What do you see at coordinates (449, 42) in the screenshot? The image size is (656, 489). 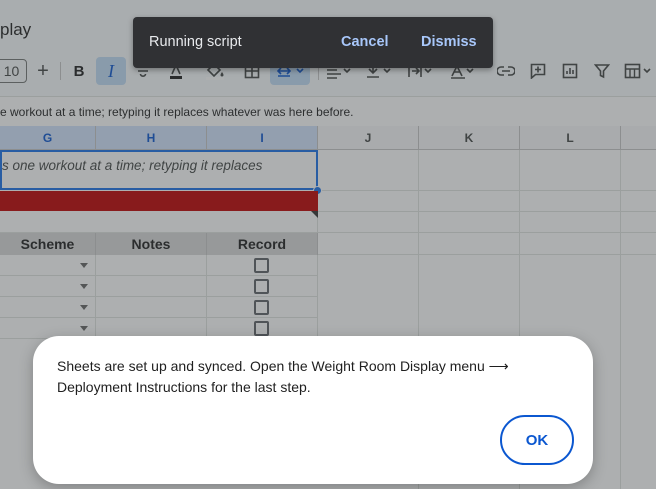 I see `dismiss-button: Dismiss` at bounding box center [449, 42].